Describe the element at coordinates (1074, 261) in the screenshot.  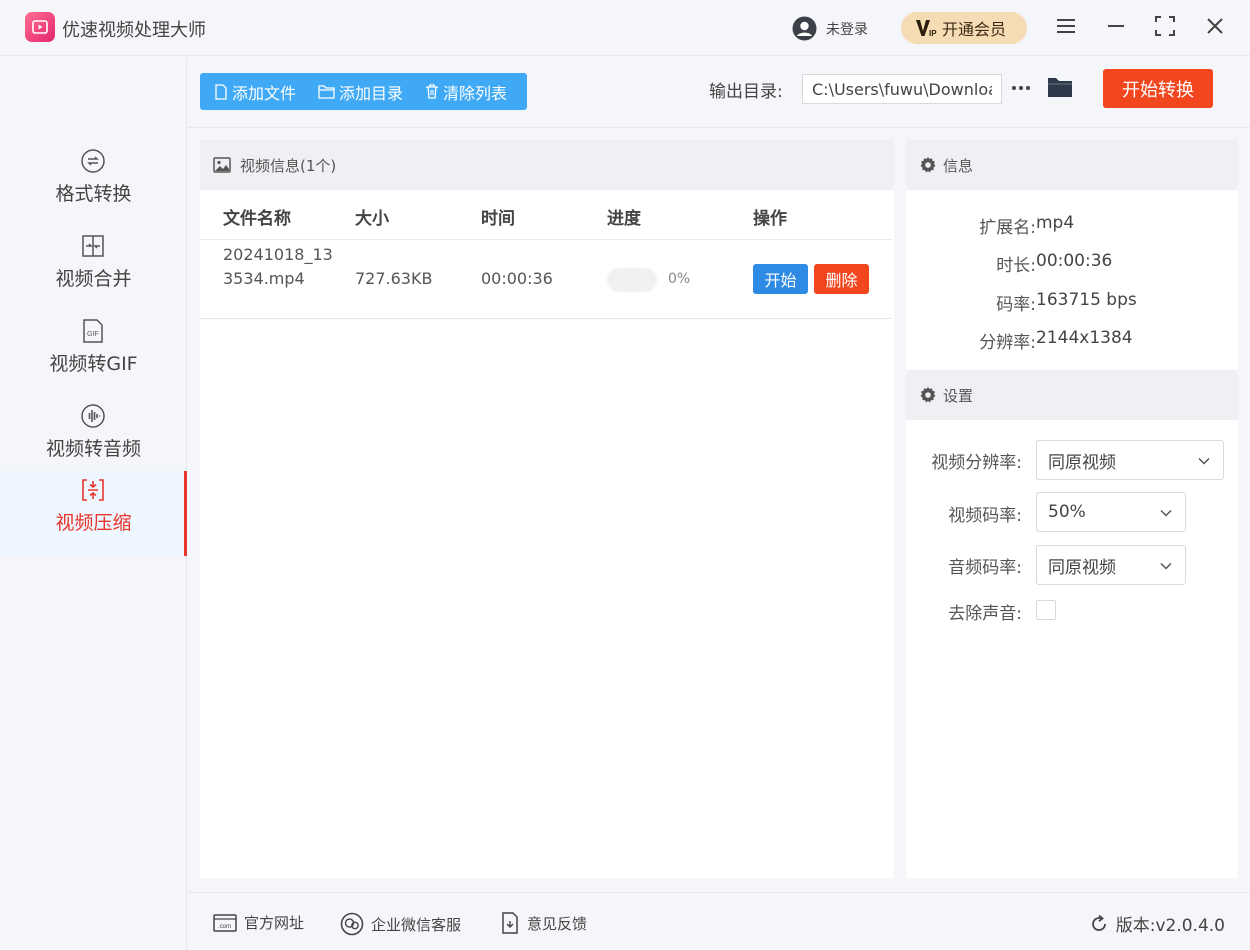
I see `duration-value: 00:00:36` at that location.